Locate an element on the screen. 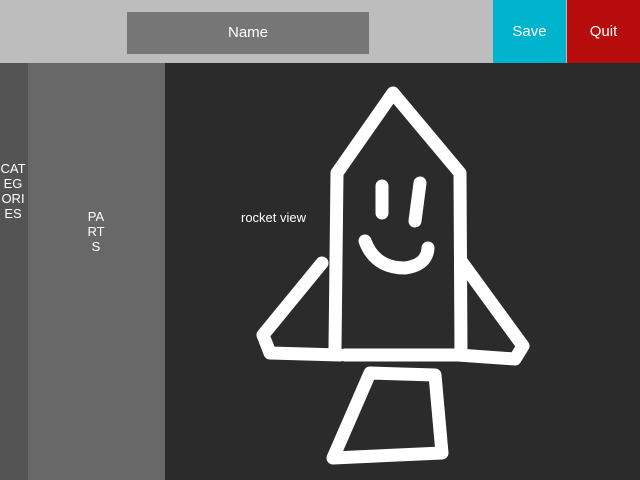 The width and height of the screenshot is (640, 480). rocket-body is located at coordinates (398, 224).